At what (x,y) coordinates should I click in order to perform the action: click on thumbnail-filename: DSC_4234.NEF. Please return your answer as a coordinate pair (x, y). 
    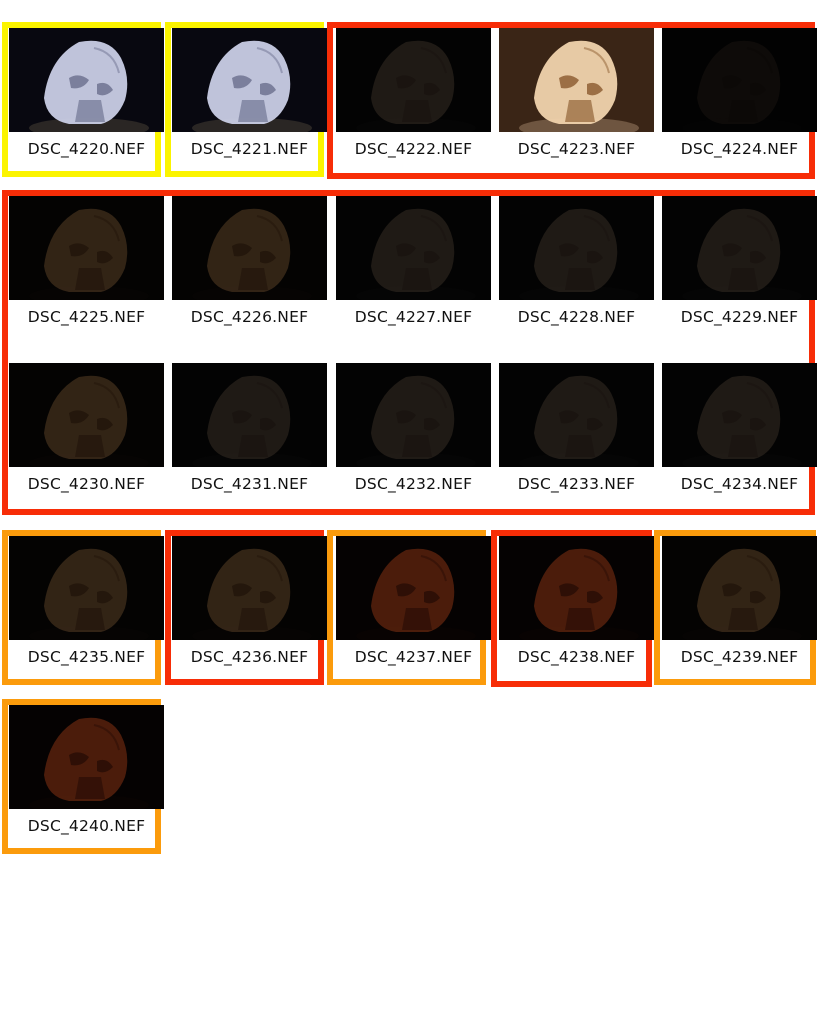
    Looking at the image, I should click on (739, 484).